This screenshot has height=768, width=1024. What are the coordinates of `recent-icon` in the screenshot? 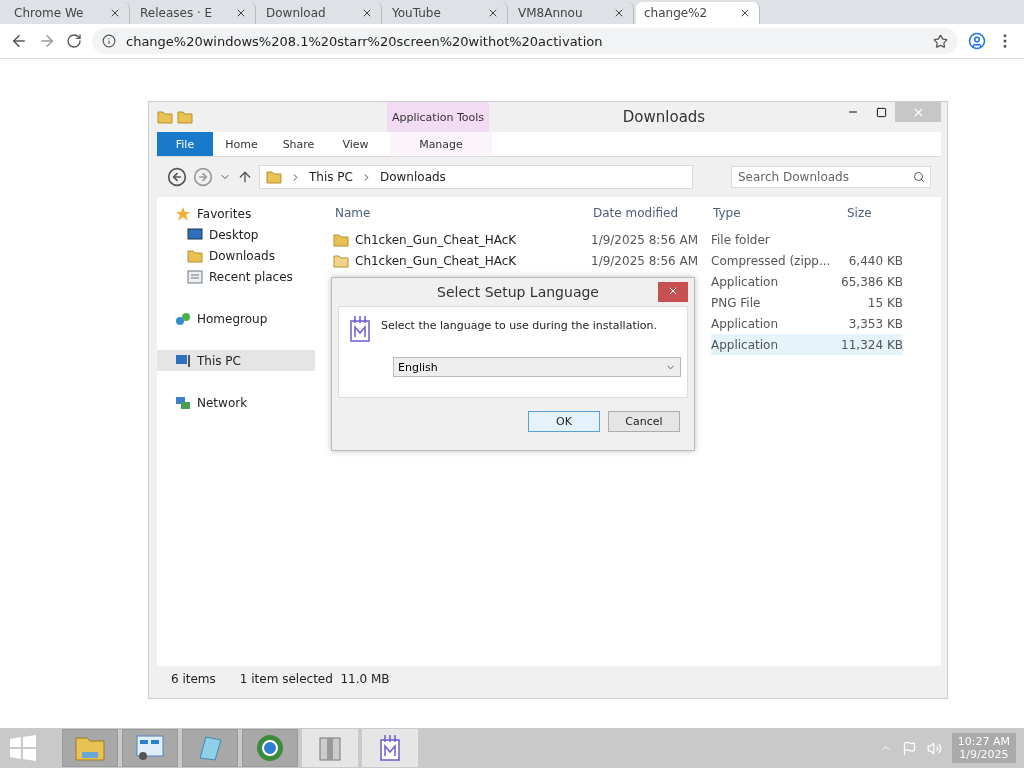 It's located at (195, 276).